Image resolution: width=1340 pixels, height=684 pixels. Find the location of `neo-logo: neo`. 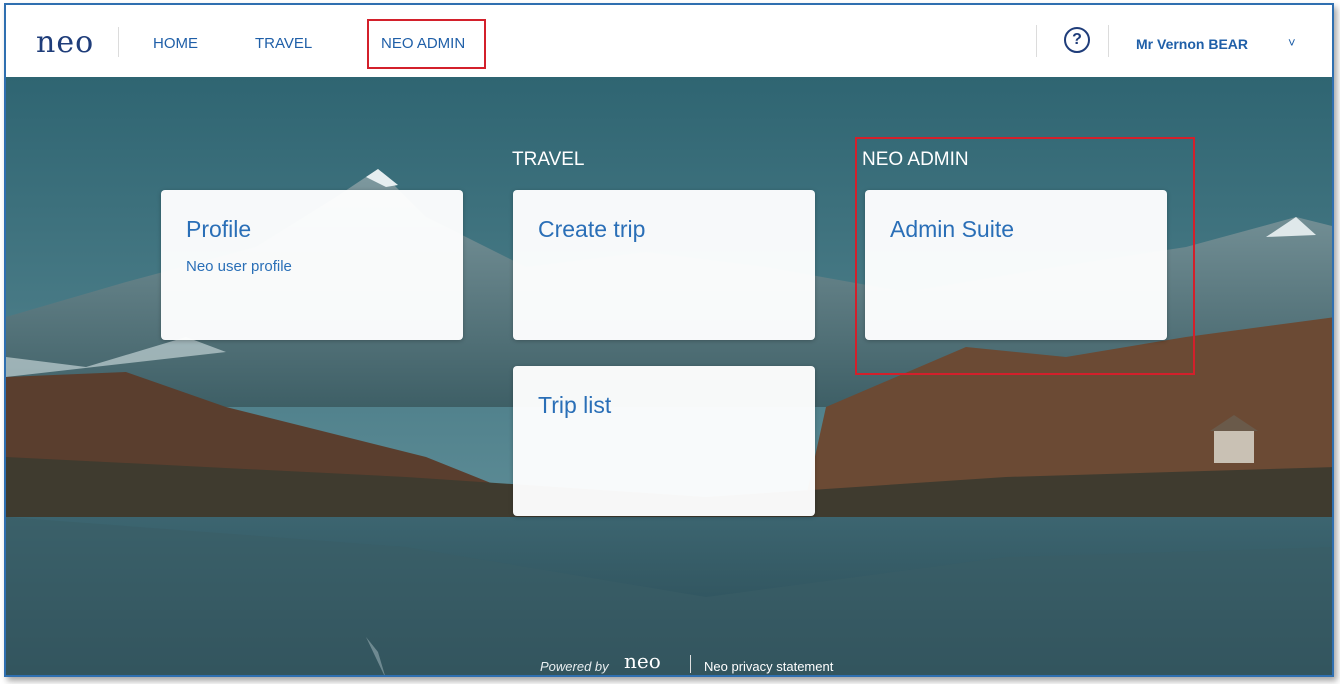

neo-logo: neo is located at coordinates (65, 42).